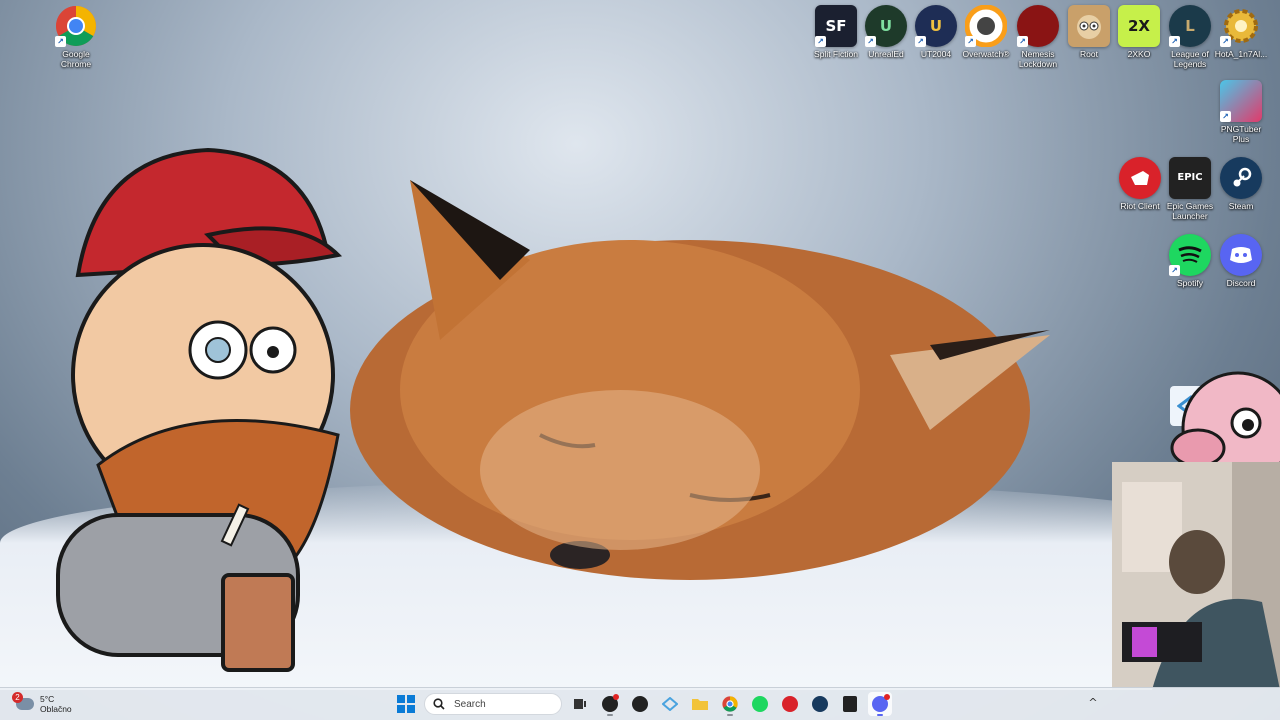  What do you see at coordinates (986, 54) in the screenshot?
I see `desktop-icon-label: Overwatch®` at bounding box center [986, 54].